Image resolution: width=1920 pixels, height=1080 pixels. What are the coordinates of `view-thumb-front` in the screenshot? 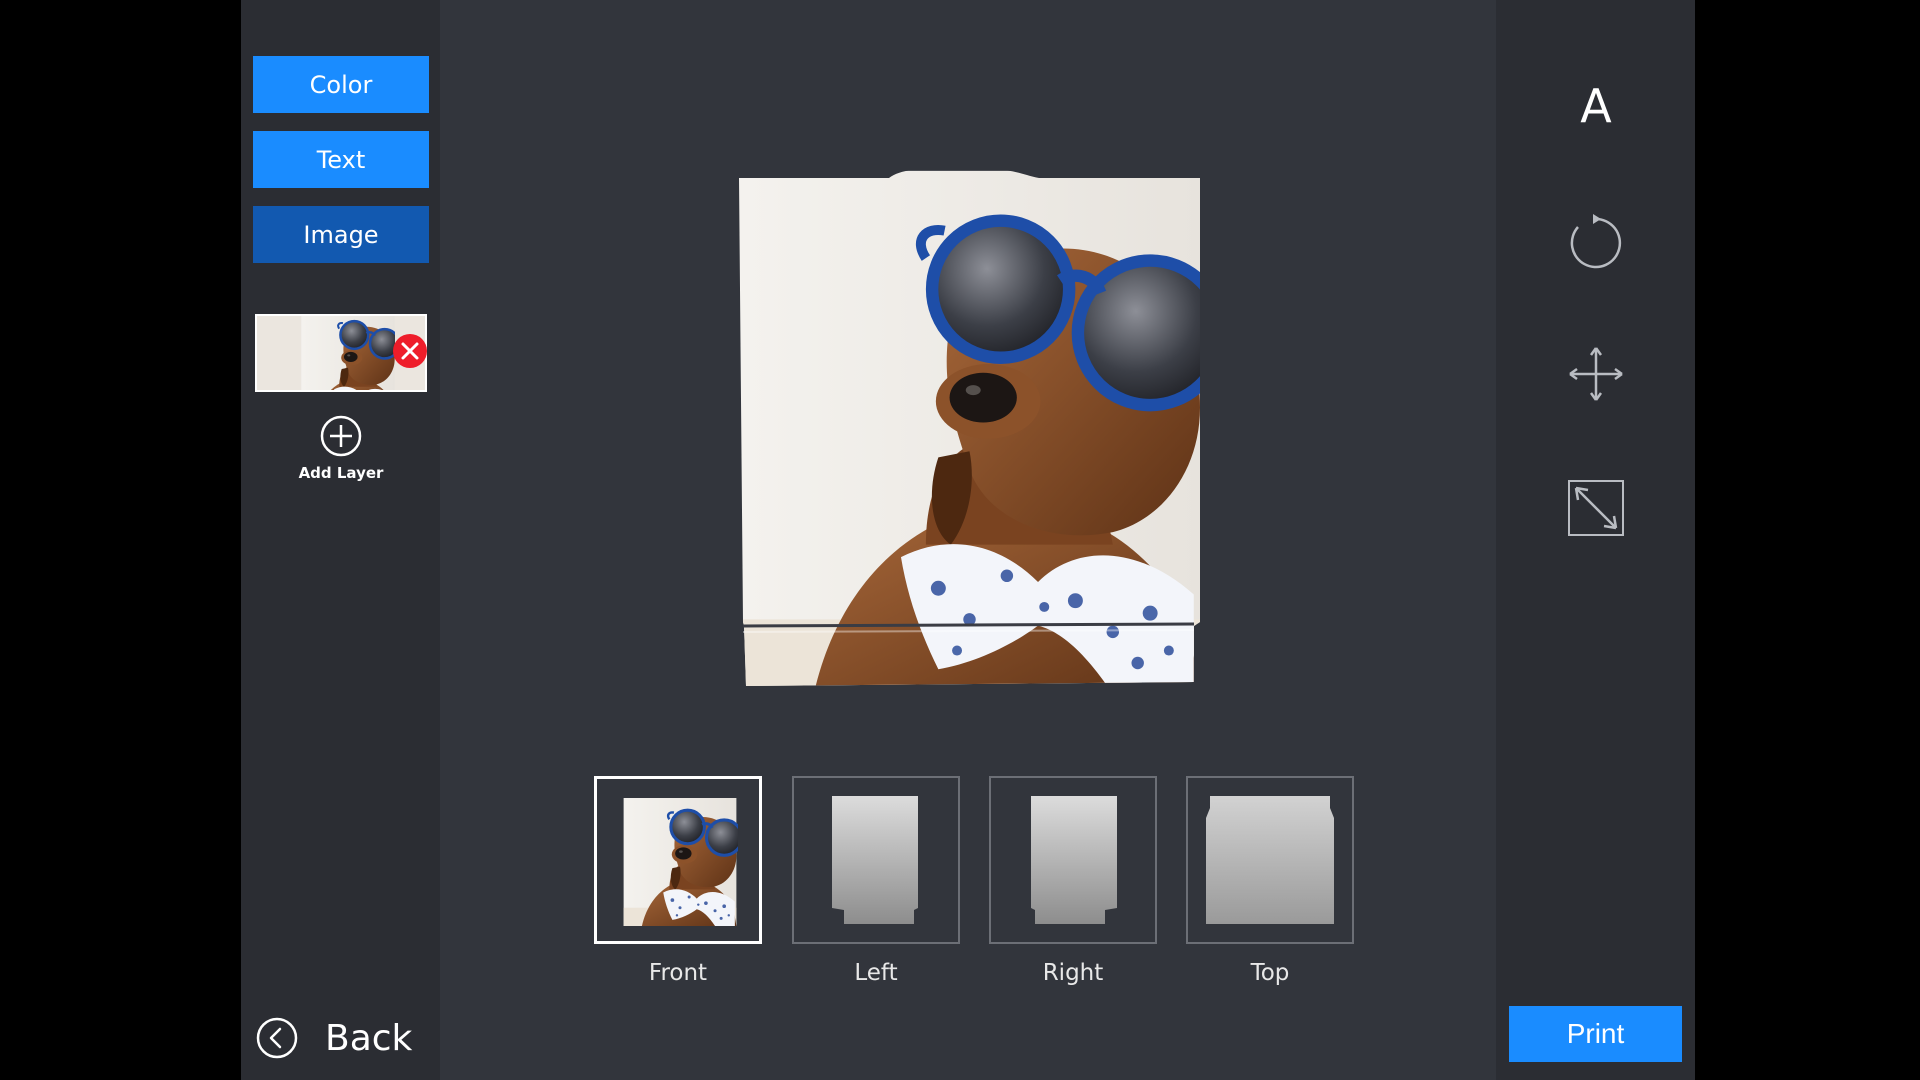 It's located at (678, 860).